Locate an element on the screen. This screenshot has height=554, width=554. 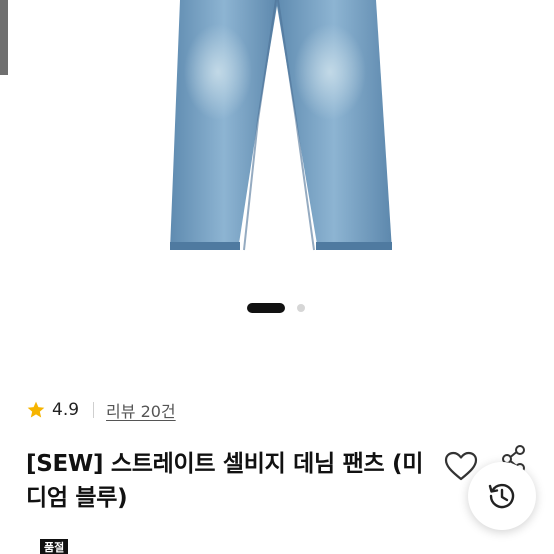
sold-out-badge: 품절 is located at coordinates (54, 546).